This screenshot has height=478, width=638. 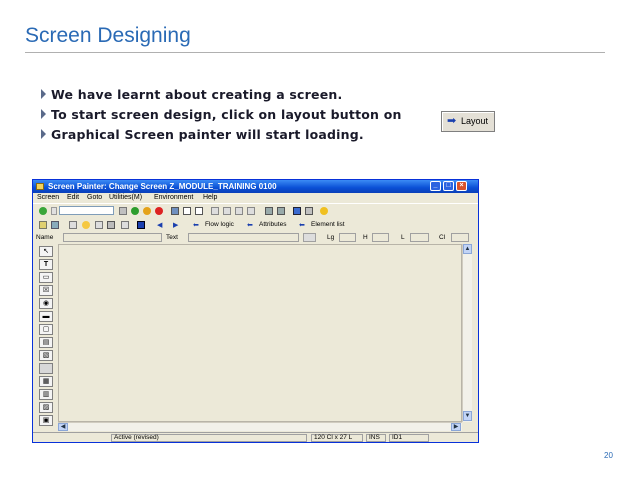 I want to click on layout-button-label: Layout, so click(x=475, y=121).